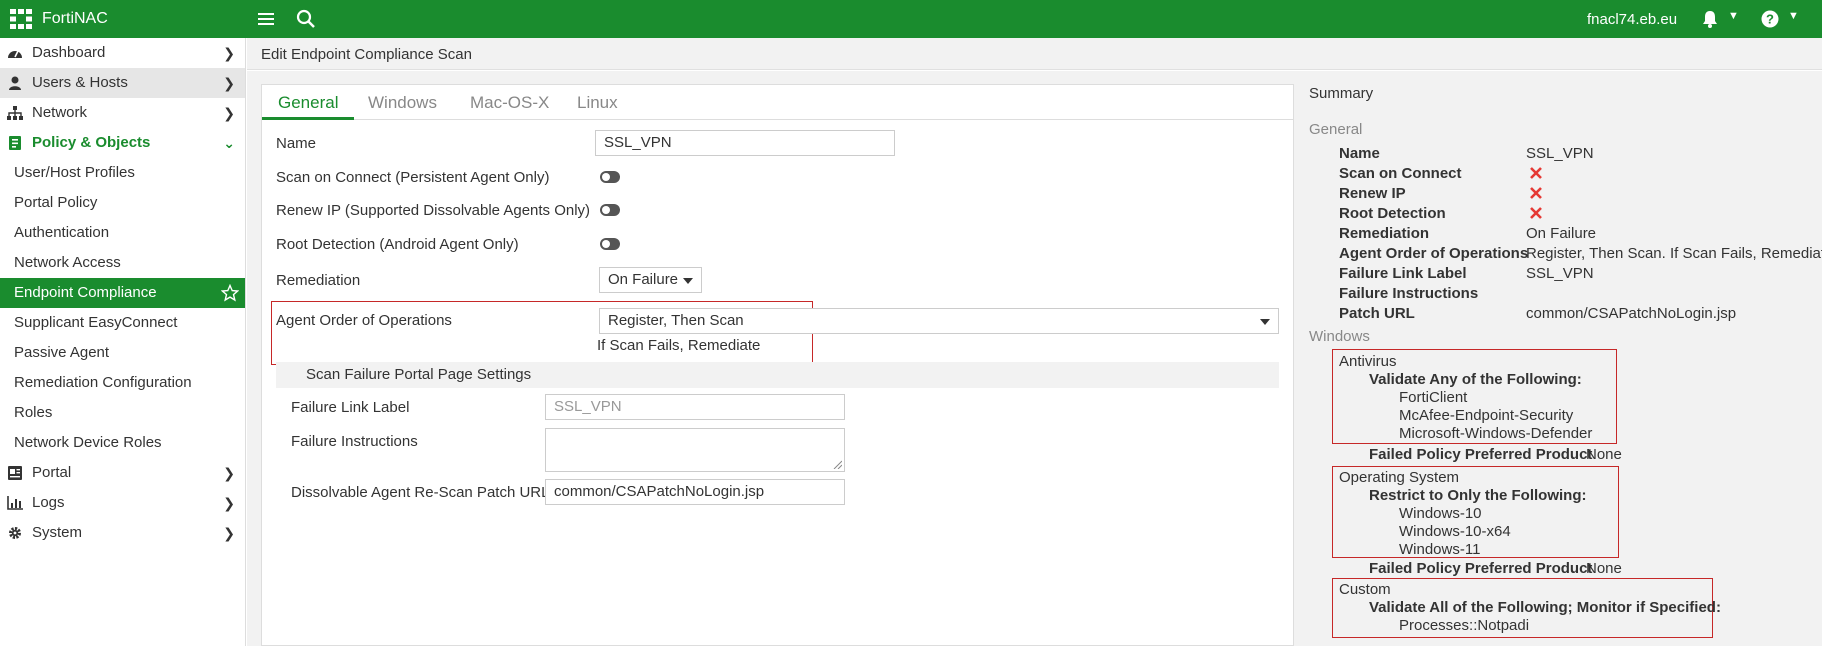  What do you see at coordinates (1359, 153) in the screenshot?
I see `summary-key: Name` at bounding box center [1359, 153].